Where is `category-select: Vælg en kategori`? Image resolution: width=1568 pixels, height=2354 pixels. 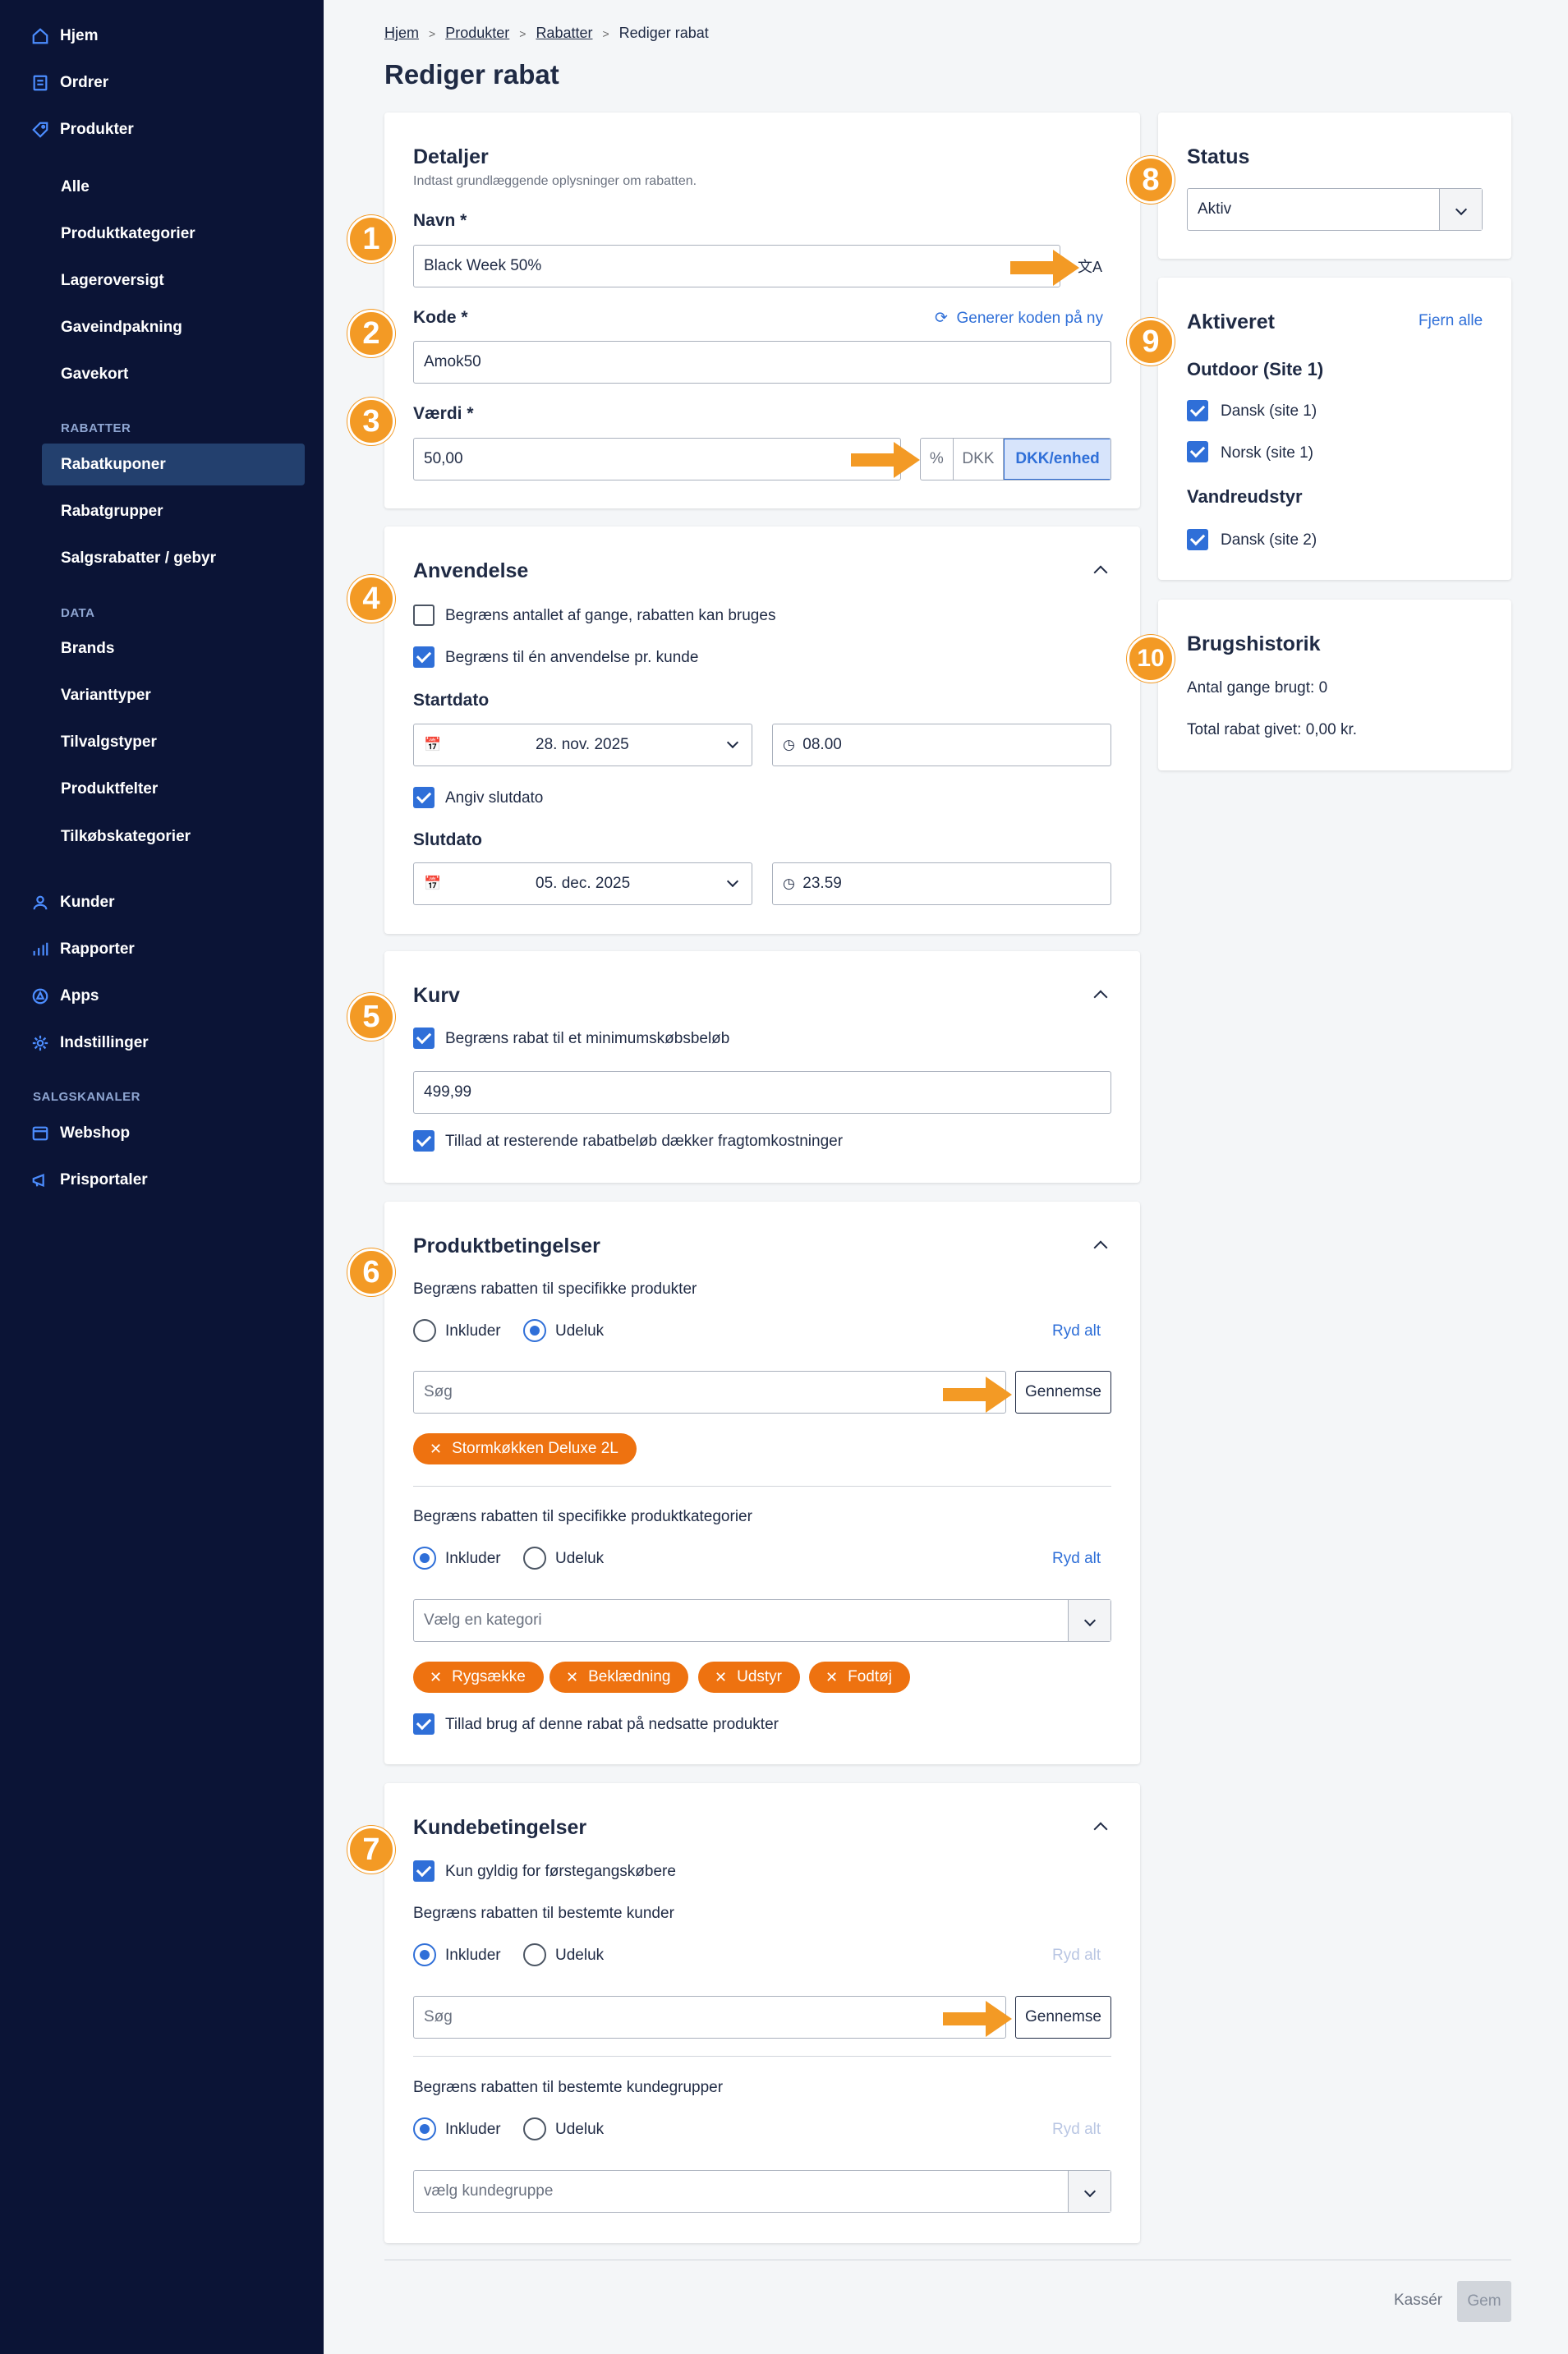
category-select: Vælg en kategori is located at coordinates (762, 1620).